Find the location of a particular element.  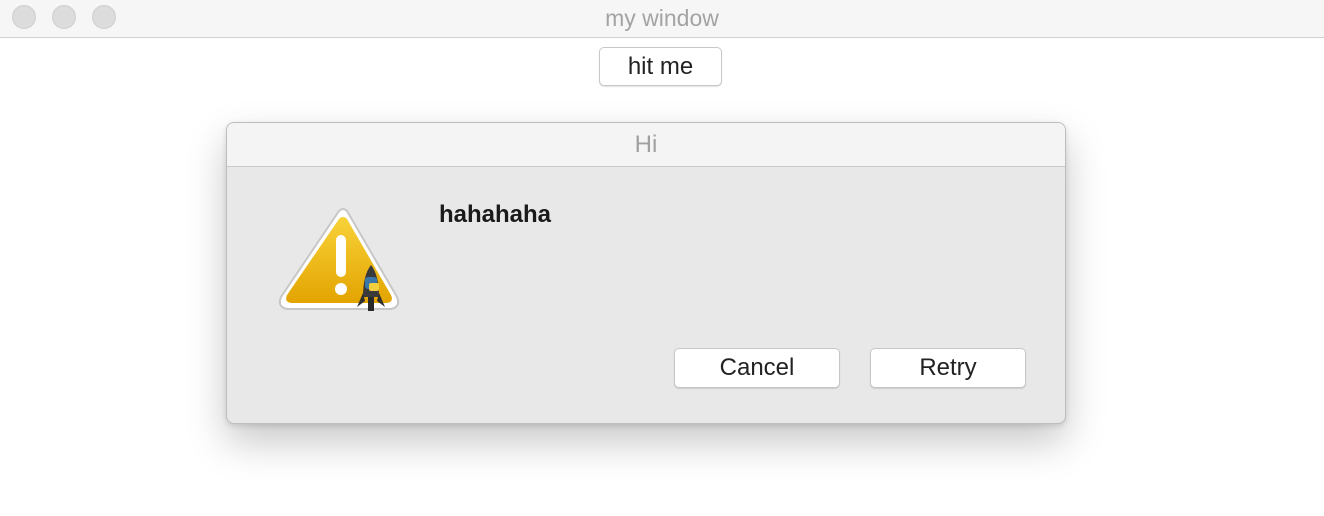

window-title: my window is located at coordinates (662, 18).